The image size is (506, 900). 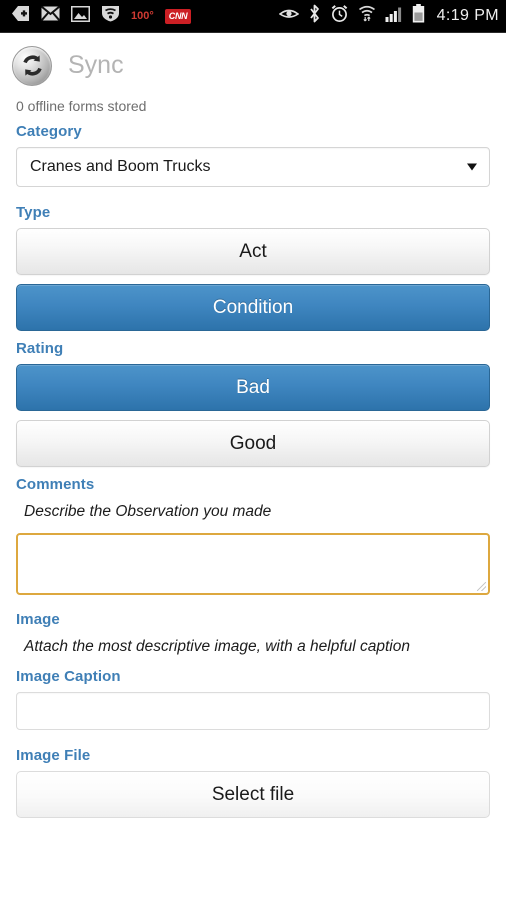 I want to click on category-label: Category, so click(x=49, y=131).